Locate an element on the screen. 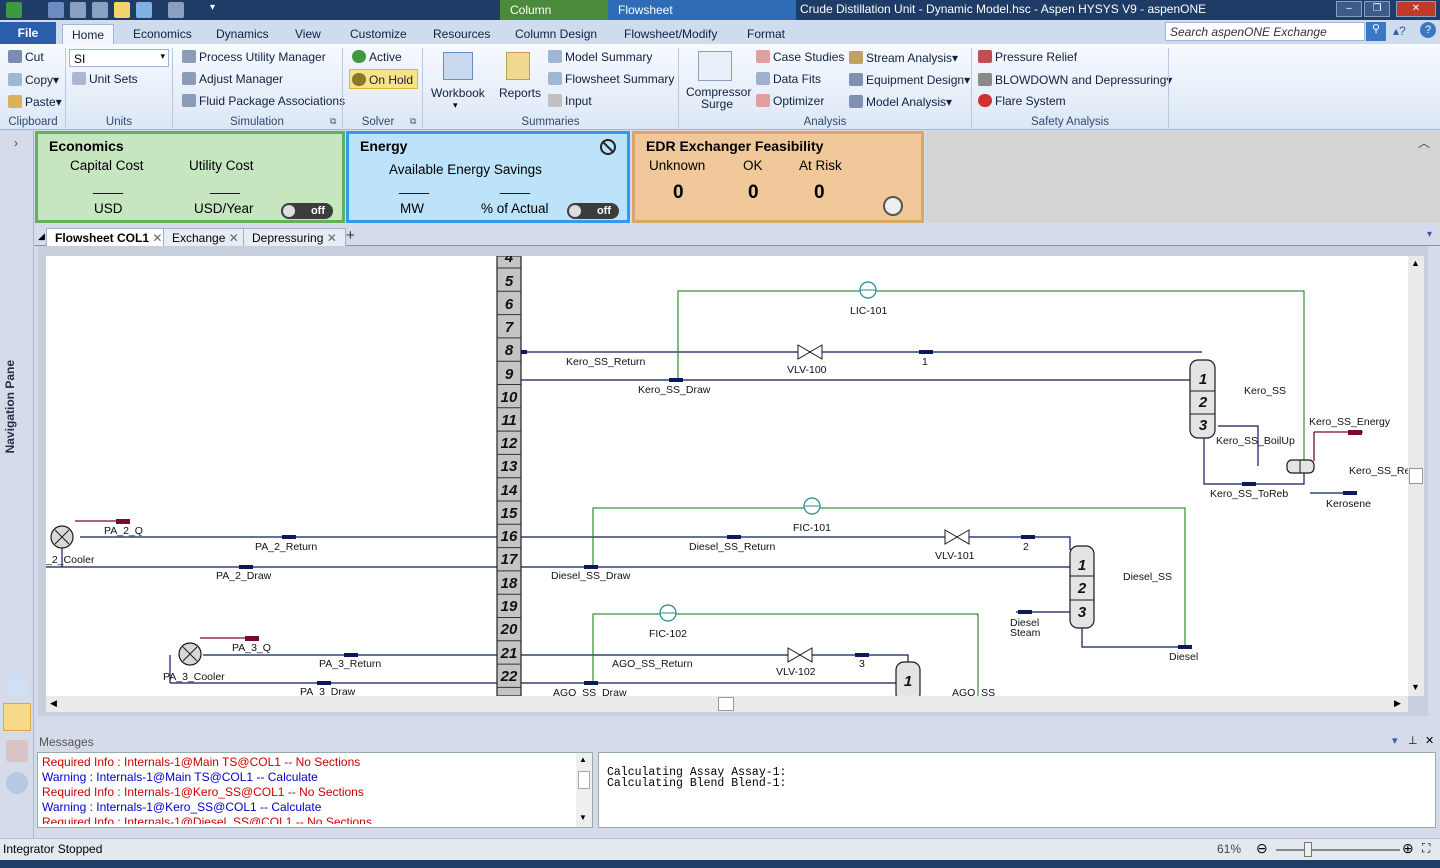 The image size is (1440, 868). pa-3-q-label: PA_3_Q is located at coordinates (251, 648).